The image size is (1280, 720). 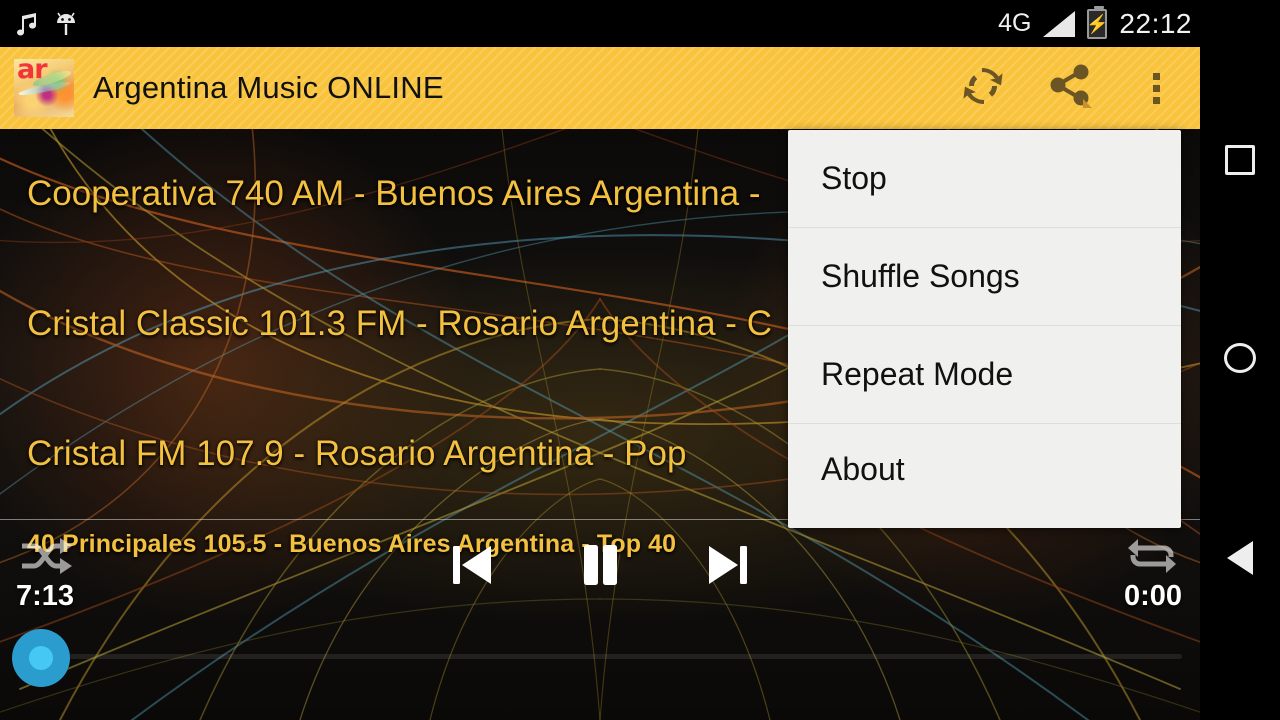 I want to click on home-button, so click(x=1240, y=358).